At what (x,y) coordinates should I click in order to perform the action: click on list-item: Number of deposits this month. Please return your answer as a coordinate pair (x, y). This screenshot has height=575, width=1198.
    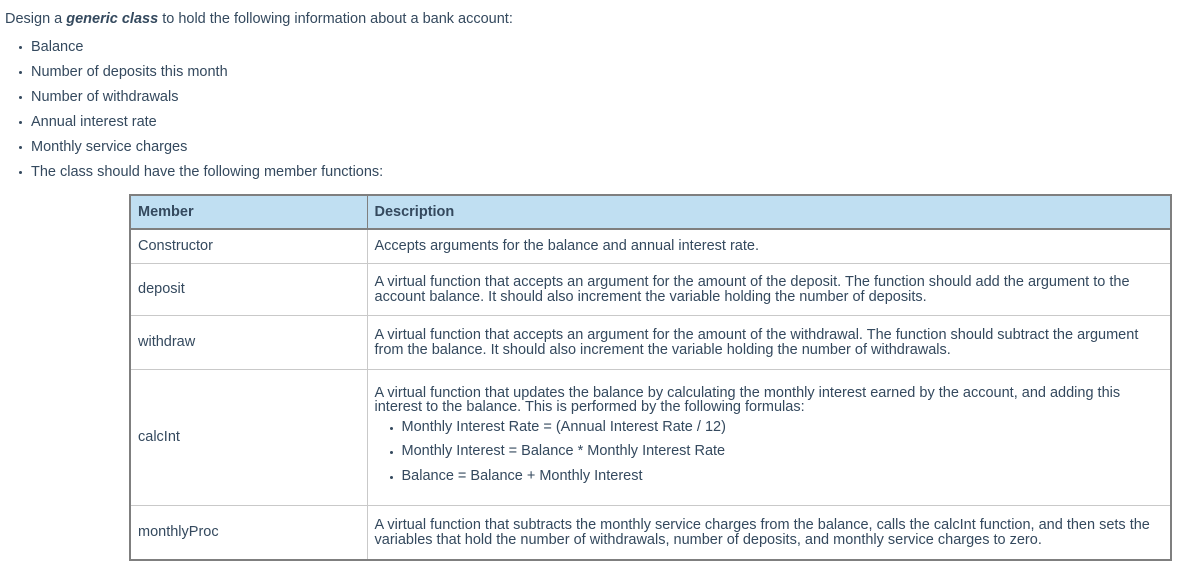
    Looking at the image, I should click on (599, 72).